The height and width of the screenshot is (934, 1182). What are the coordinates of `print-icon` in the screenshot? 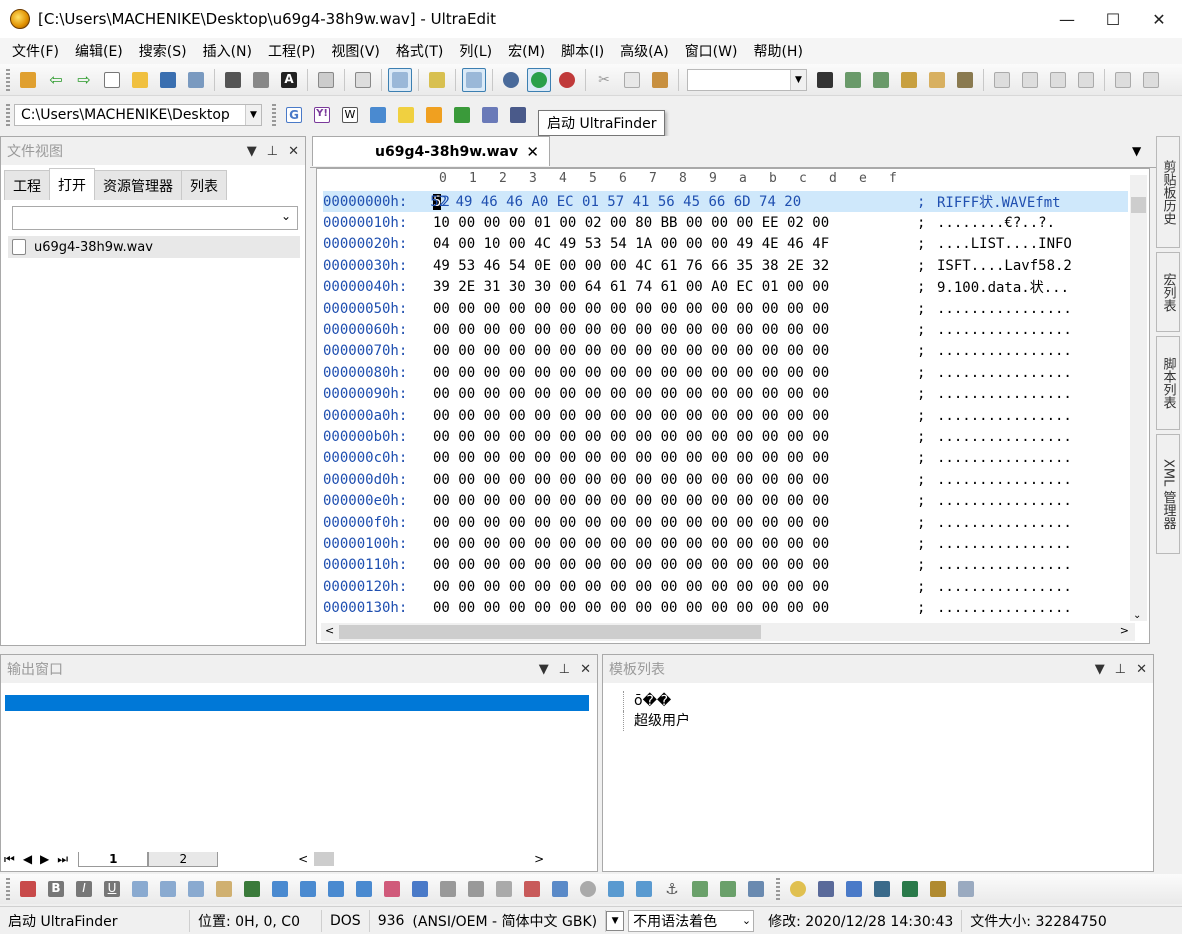 It's located at (233, 80).